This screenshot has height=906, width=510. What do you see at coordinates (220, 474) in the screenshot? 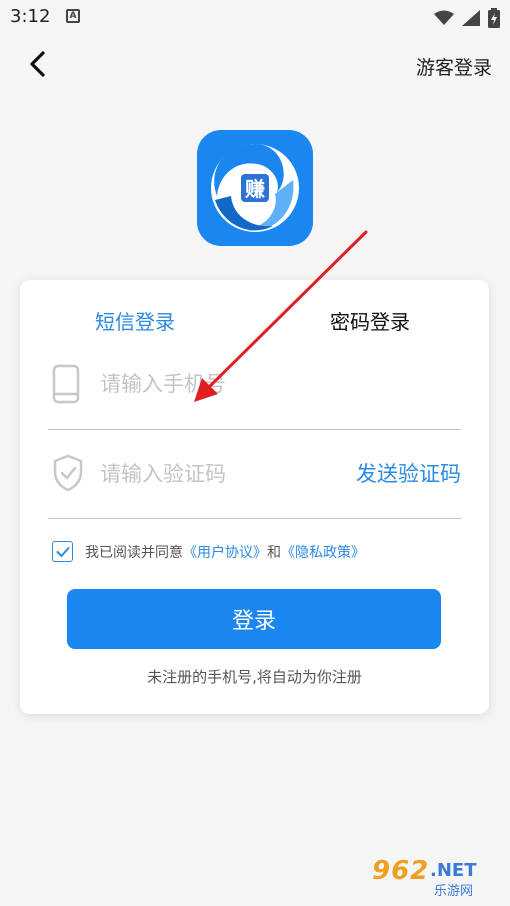
I see `code-input` at bounding box center [220, 474].